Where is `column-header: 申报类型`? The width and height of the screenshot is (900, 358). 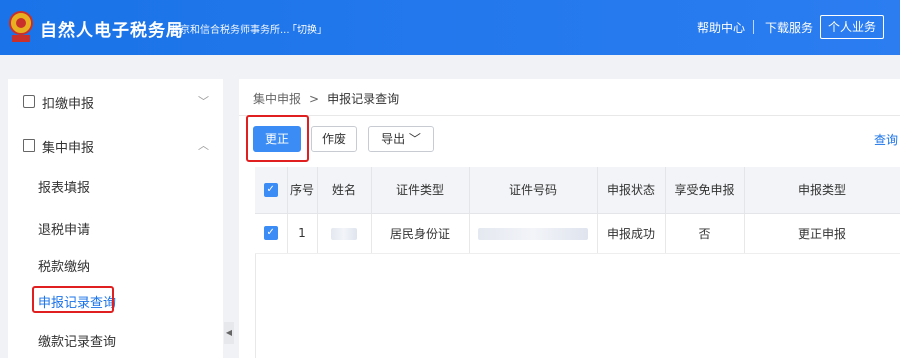
column-header: 申报类型 is located at coordinates (822, 190).